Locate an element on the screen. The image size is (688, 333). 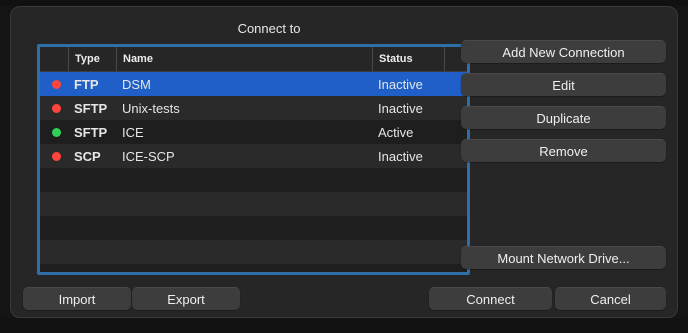
background-window-bottom is located at coordinates (344, 325).